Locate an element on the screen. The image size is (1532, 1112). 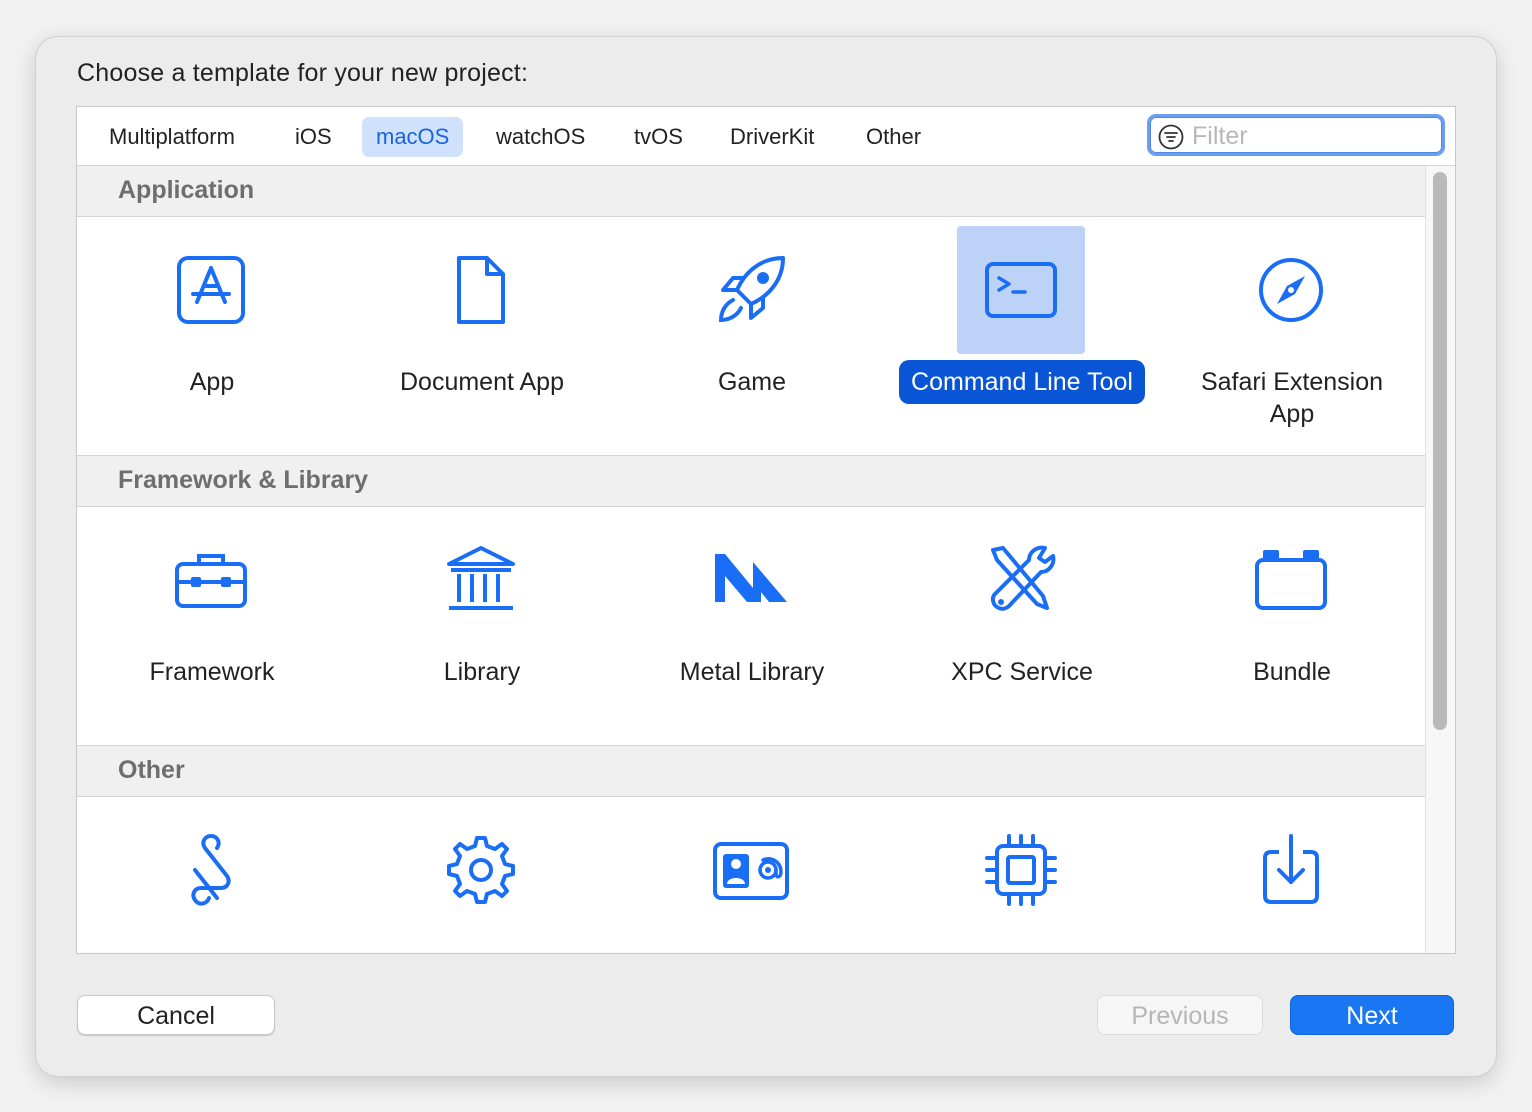
document-icon is located at coordinates (481, 290).